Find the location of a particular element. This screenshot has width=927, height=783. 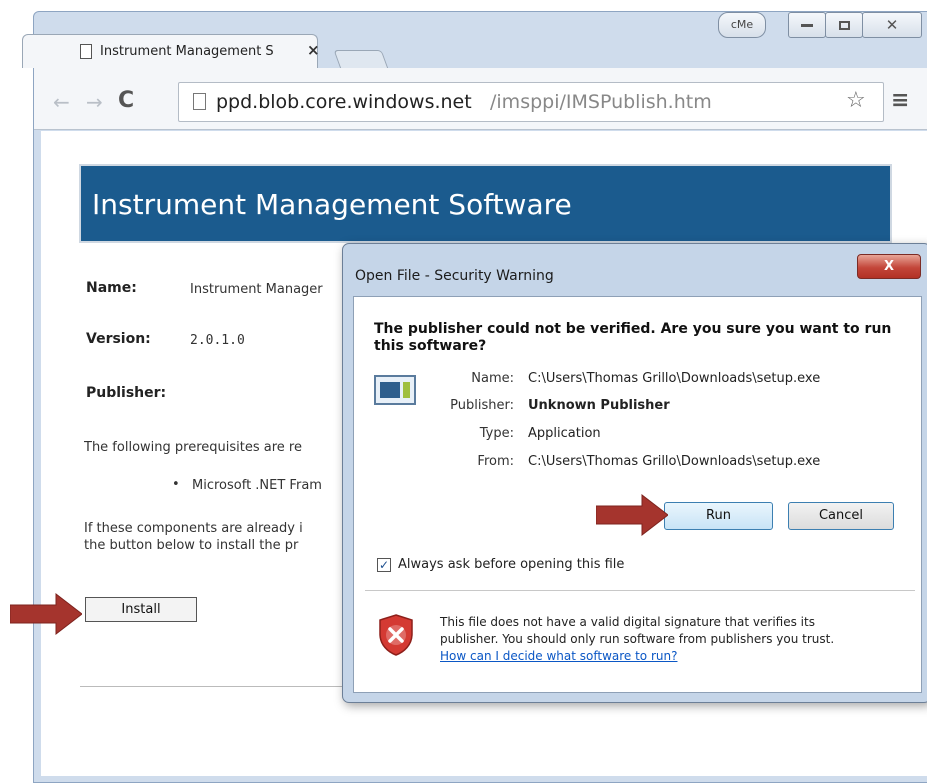

close-icon: ✕ is located at coordinates (892, 25).